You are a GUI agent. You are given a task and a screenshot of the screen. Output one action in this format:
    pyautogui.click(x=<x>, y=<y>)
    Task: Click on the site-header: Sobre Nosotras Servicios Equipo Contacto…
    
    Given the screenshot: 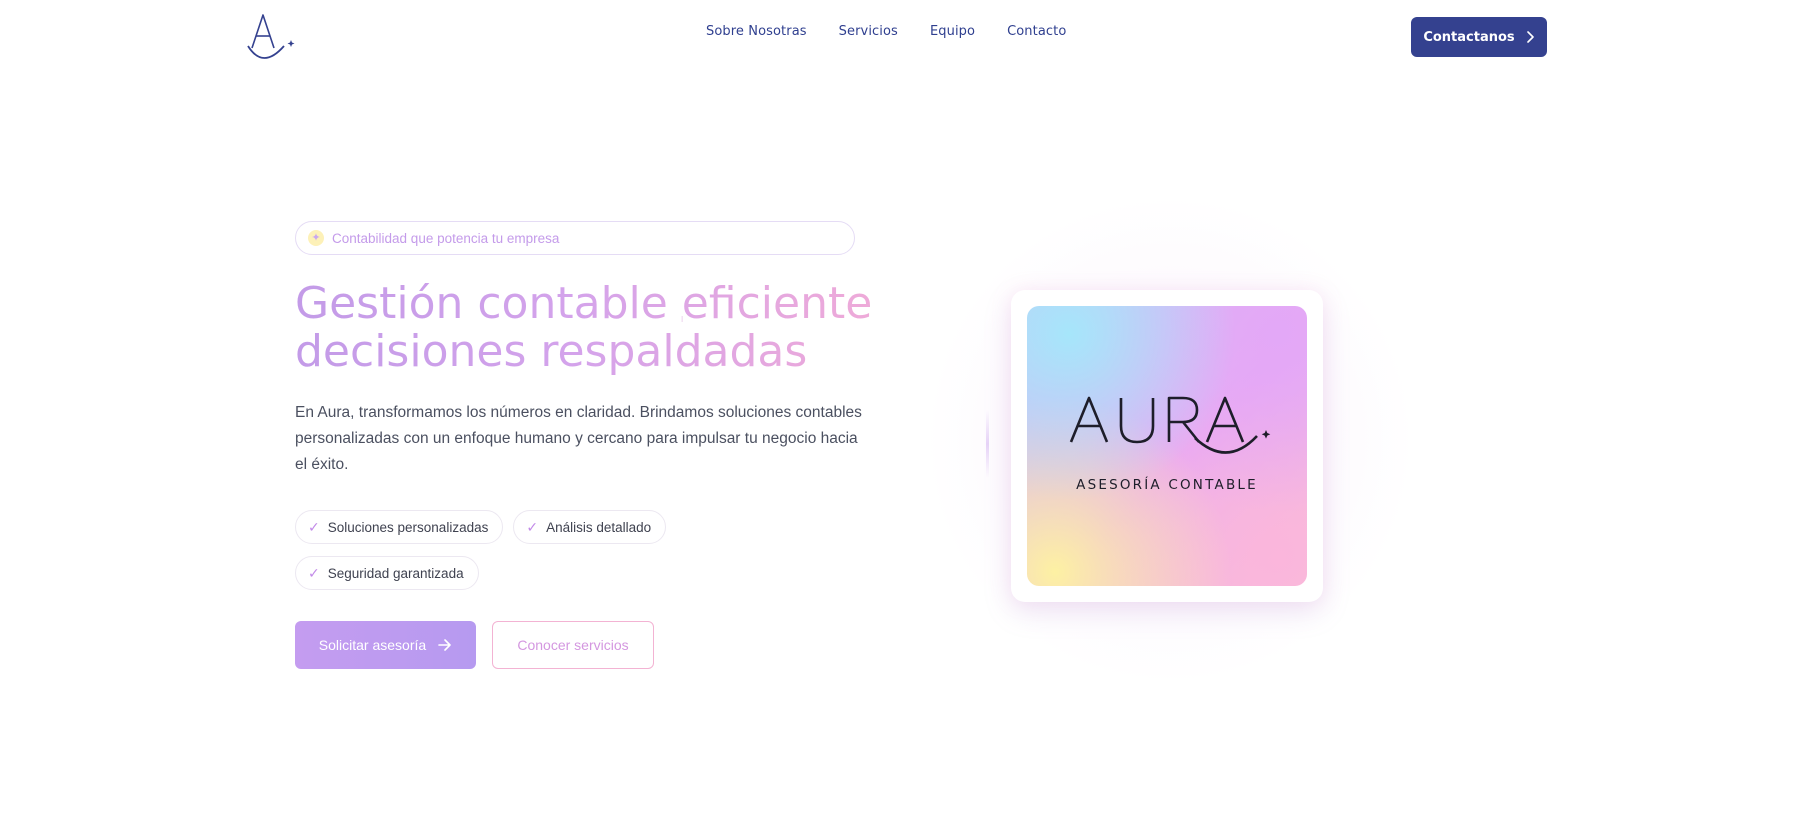 What is the action you would take?
    pyautogui.click(x=896, y=36)
    